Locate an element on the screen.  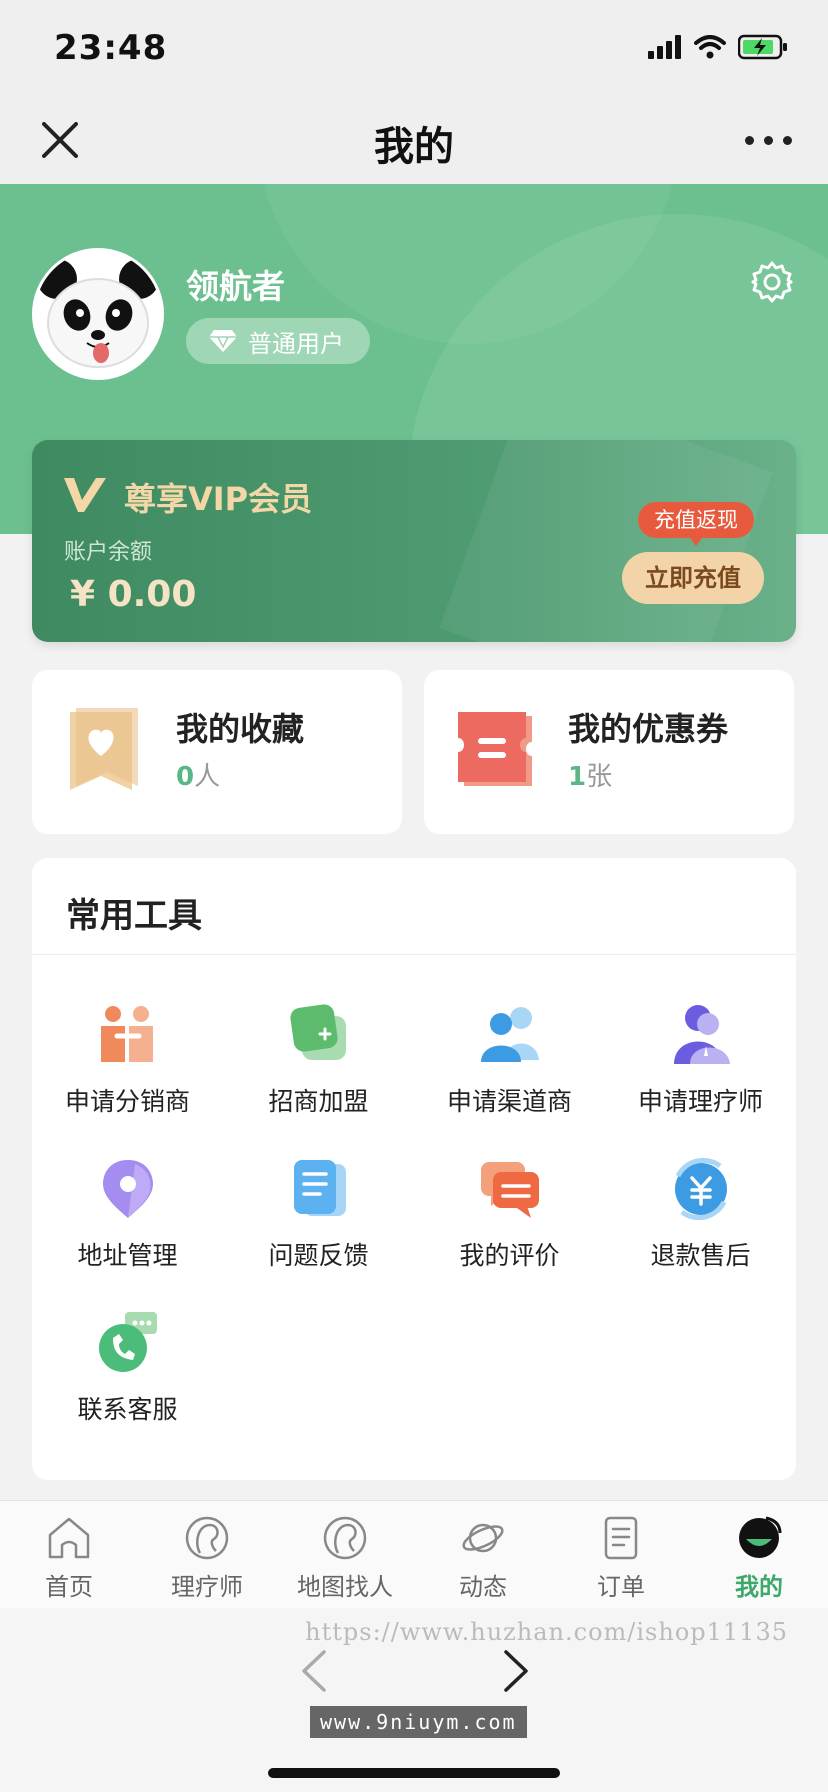
forward-arrow-icon is located at coordinates (516, 1671).